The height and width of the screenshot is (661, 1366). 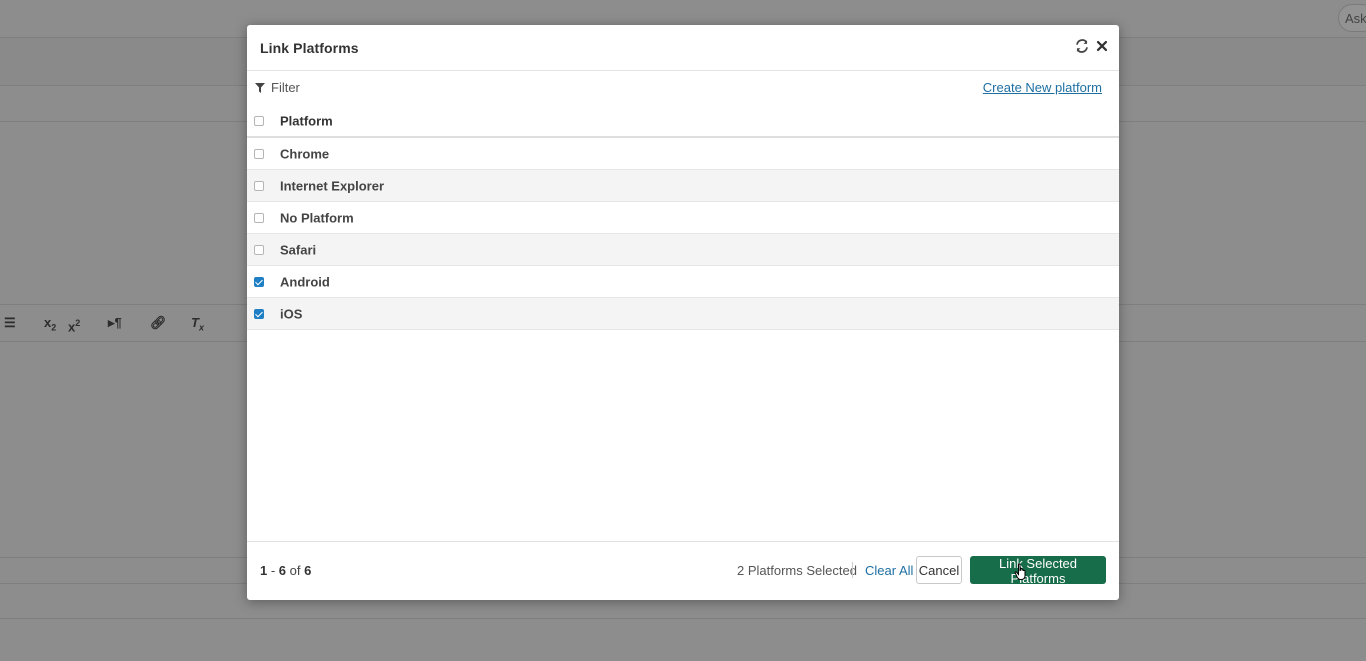 I want to click on refresh-icon, so click(x=1082, y=46).